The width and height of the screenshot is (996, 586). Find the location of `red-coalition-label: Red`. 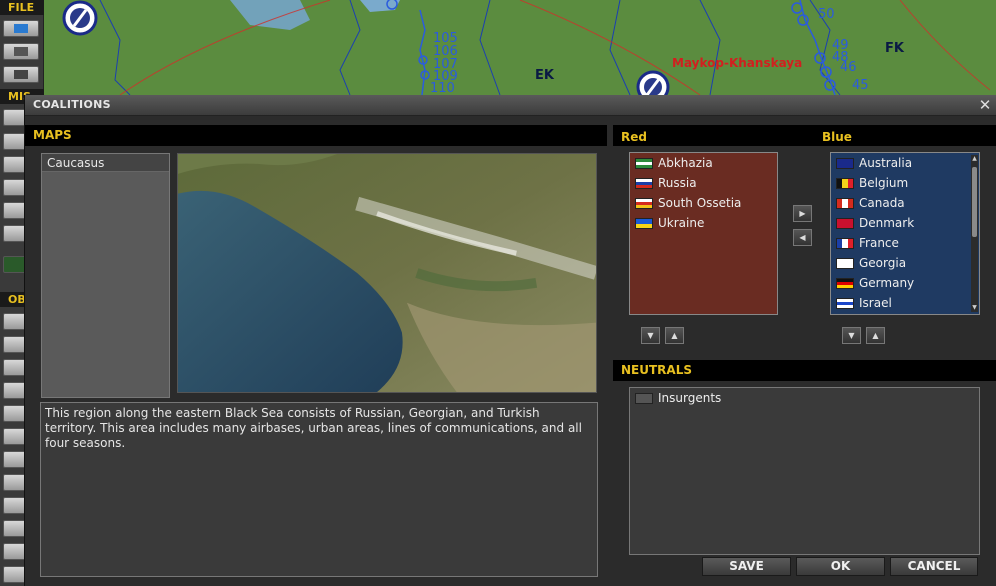

red-coalition-label: Red is located at coordinates (634, 137).